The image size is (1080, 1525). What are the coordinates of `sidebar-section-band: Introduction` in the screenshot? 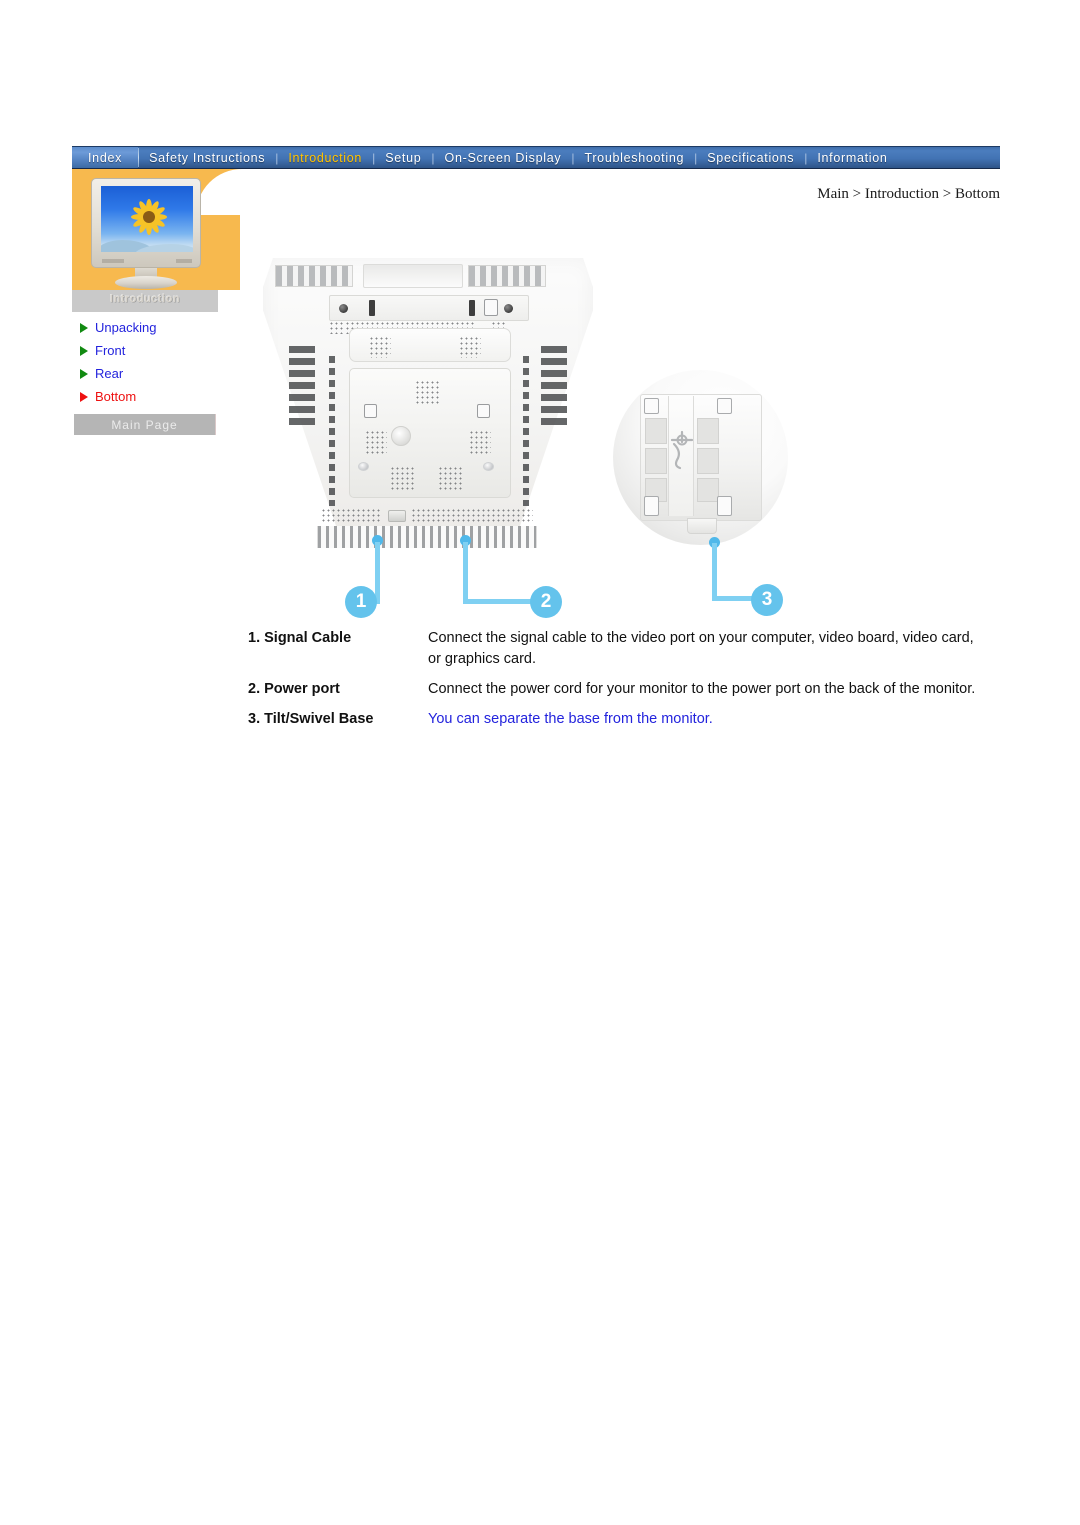 It's located at (145, 301).